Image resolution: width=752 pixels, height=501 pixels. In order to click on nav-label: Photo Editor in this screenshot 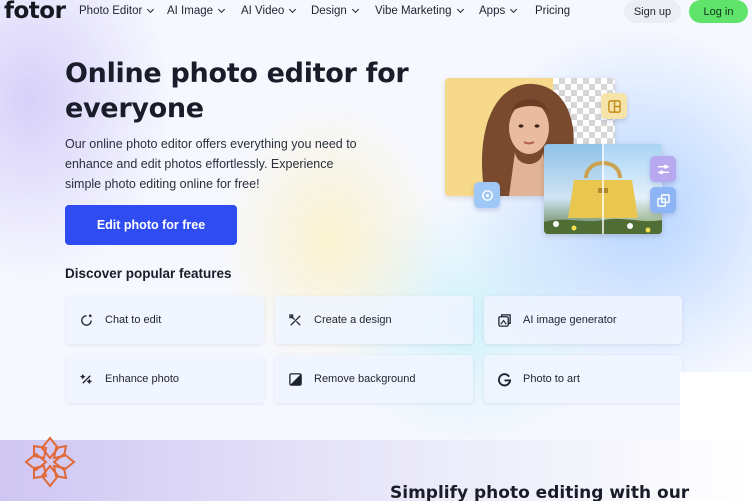, I will do `click(111, 11)`.